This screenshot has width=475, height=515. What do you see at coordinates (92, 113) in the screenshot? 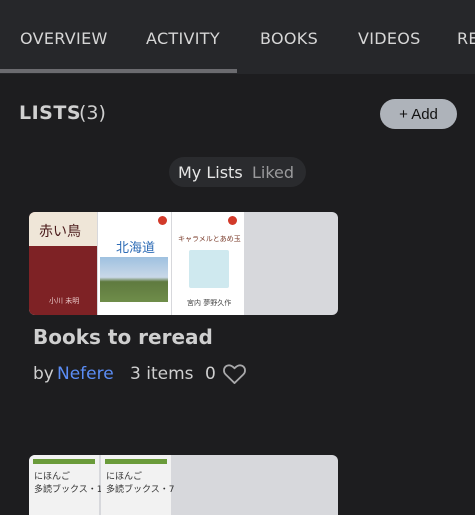
I see `lists-count: (3)` at bounding box center [92, 113].